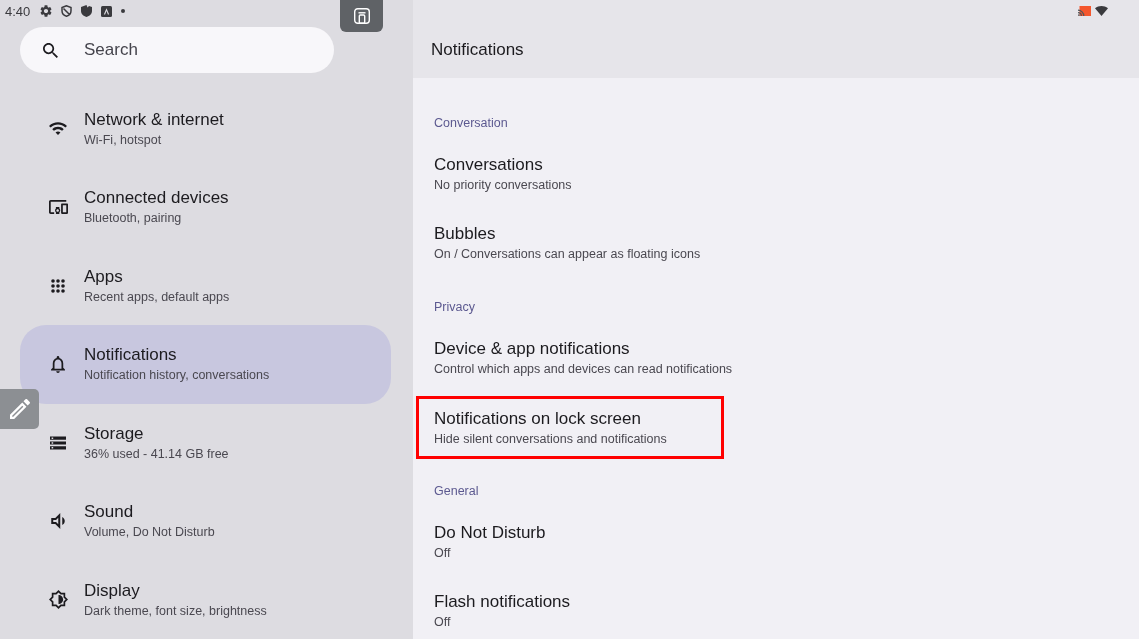  What do you see at coordinates (177, 50) in the screenshot?
I see `search-field: Search` at bounding box center [177, 50].